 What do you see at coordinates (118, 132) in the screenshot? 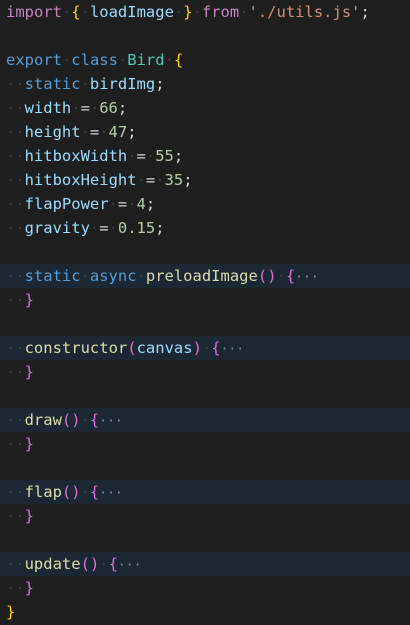
I see `number-literal: 47` at bounding box center [118, 132].